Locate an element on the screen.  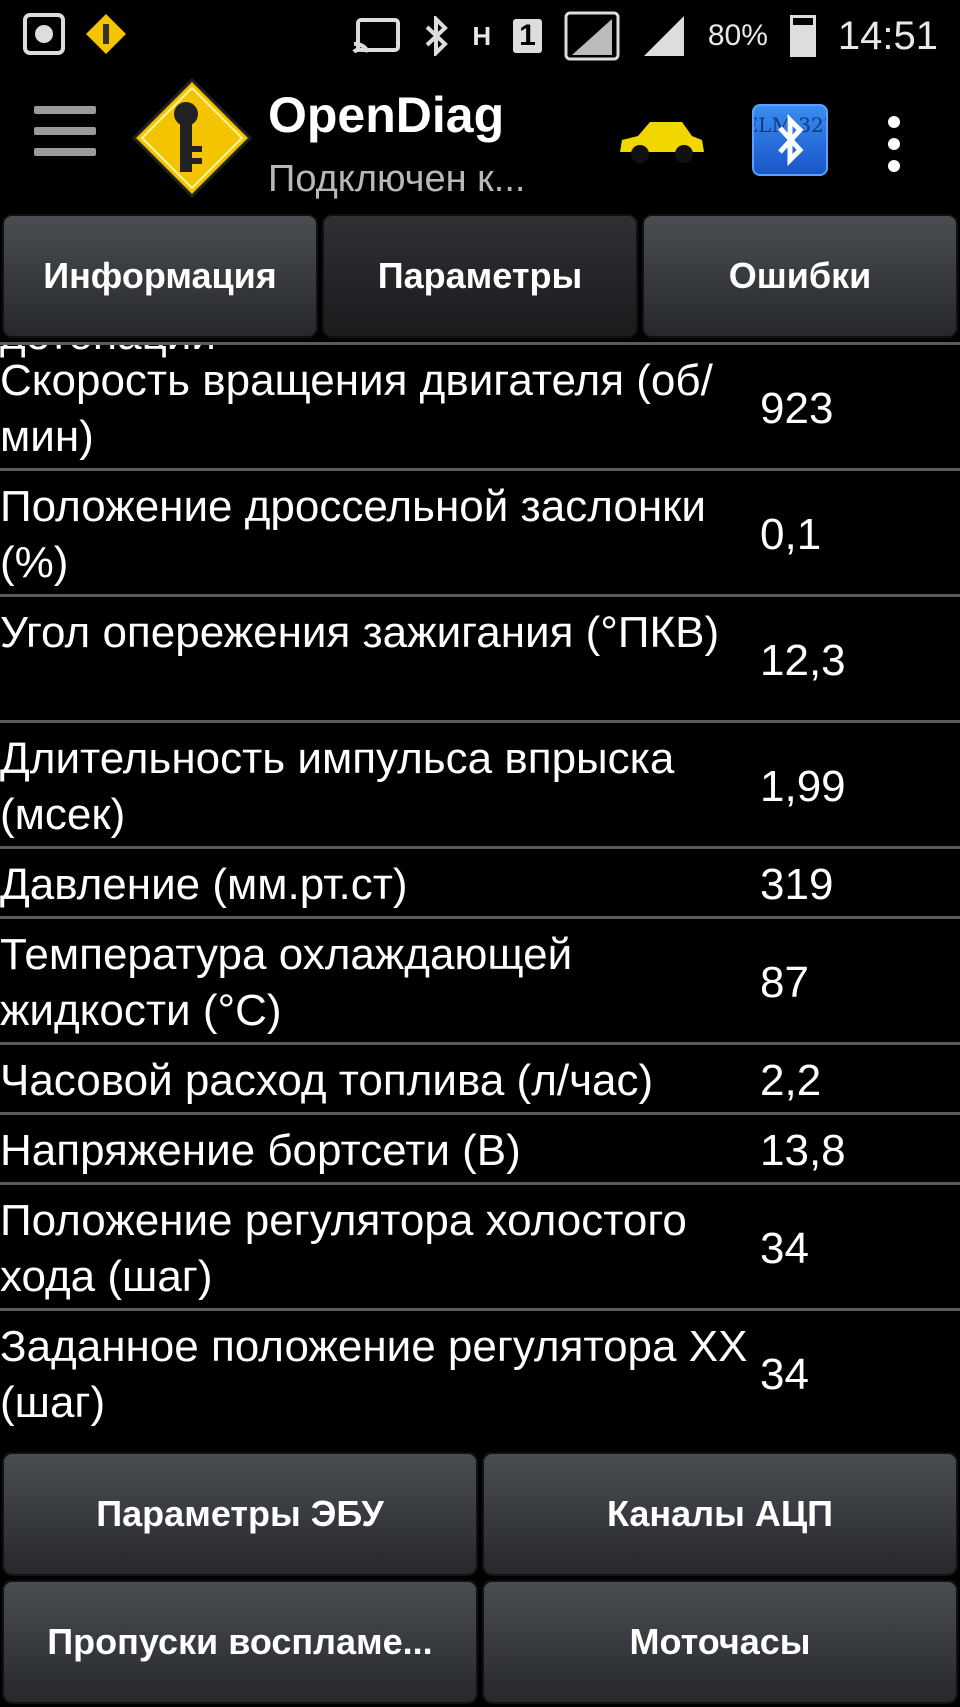
tab-errors: Ошибки is located at coordinates (800, 276).